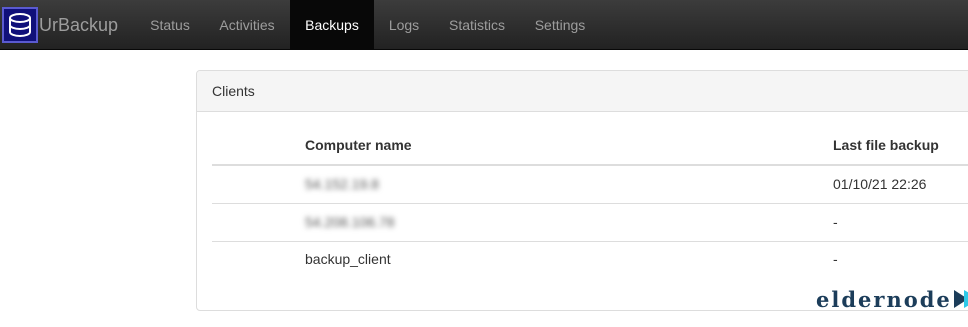 The image size is (968, 327). I want to click on brand: UrBackup, so click(60, 25).